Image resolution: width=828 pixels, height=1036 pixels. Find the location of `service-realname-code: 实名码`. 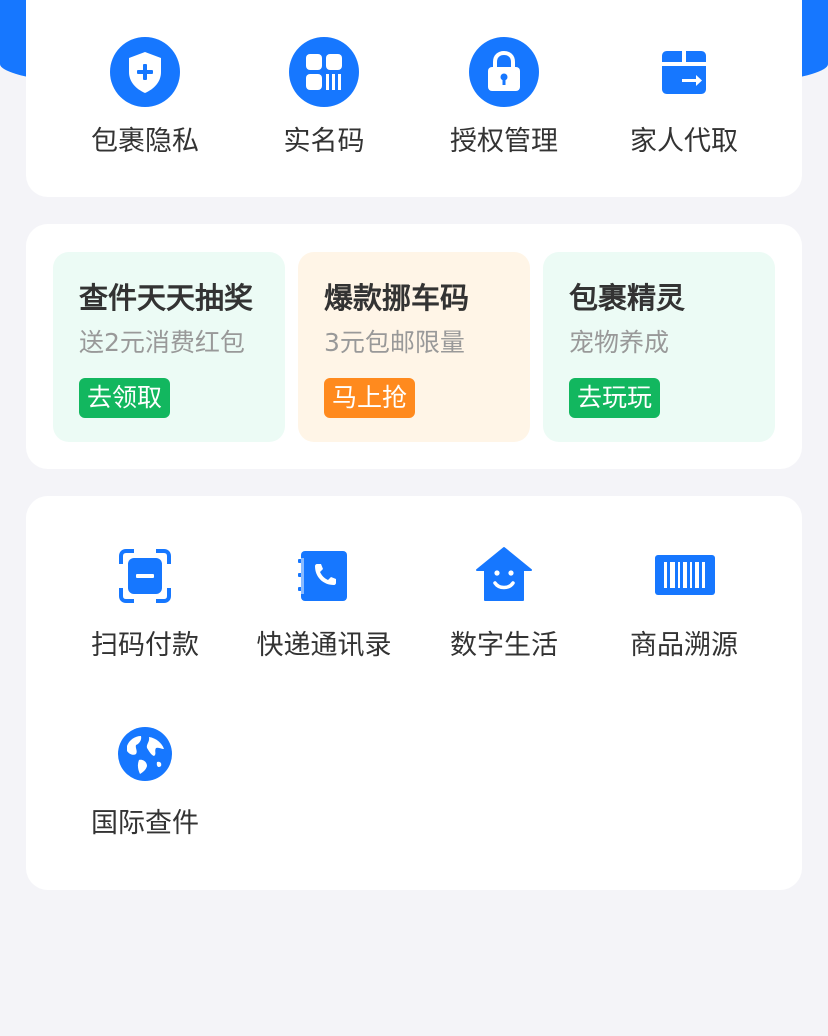

service-realname-code: 实名码 is located at coordinates (324, 98).